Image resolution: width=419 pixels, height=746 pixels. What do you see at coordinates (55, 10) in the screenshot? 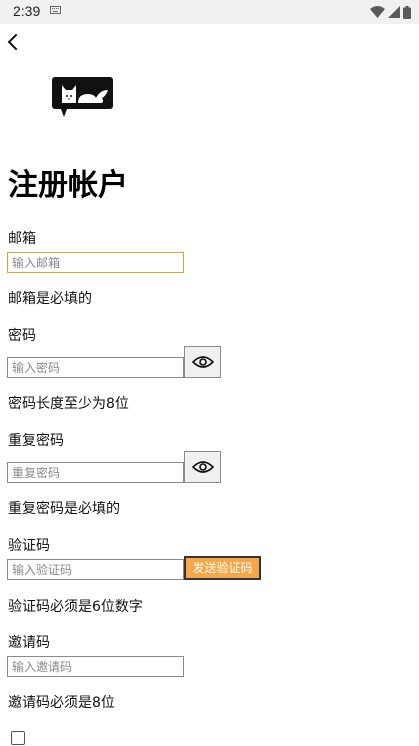
I see `keyboard-icon` at bounding box center [55, 10].